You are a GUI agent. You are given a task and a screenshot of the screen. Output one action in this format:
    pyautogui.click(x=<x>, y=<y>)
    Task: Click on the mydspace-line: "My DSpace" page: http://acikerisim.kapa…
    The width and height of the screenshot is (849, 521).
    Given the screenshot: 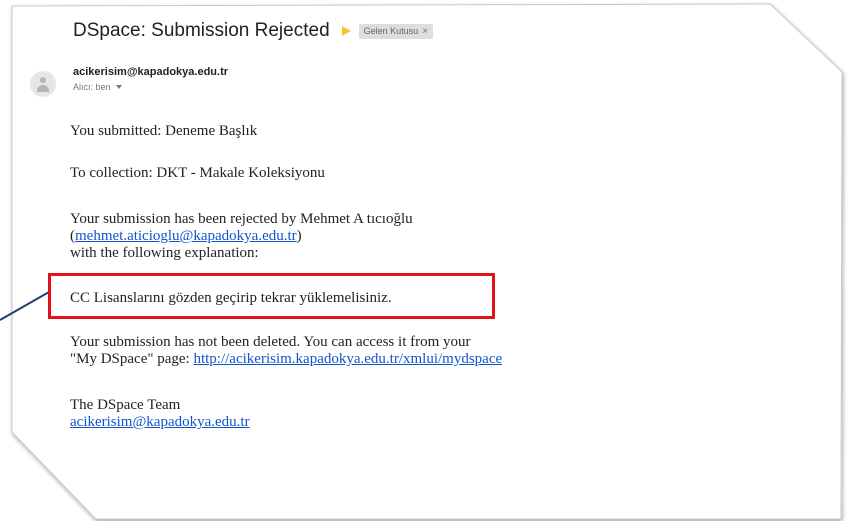 What is the action you would take?
    pyautogui.click(x=286, y=359)
    